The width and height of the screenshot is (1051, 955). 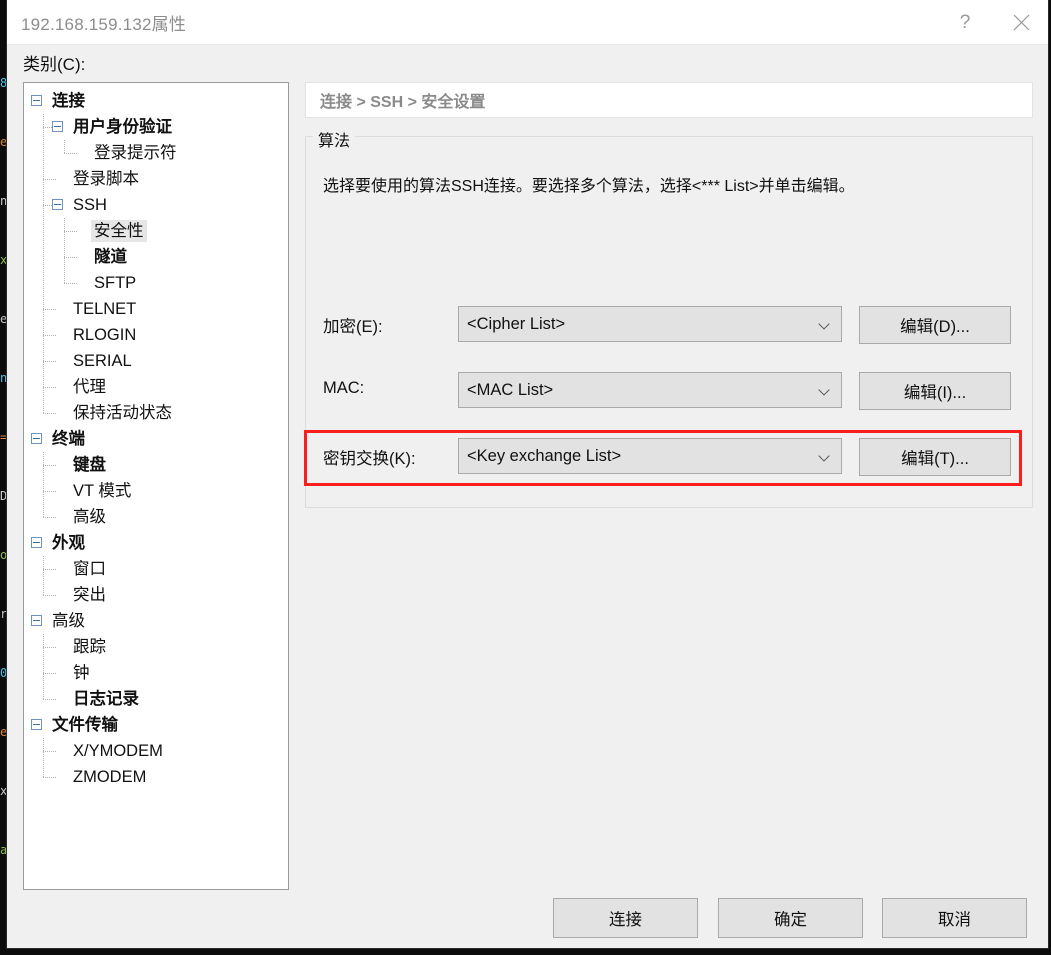 I want to click on tree-item-22: 钟, so click(x=156, y=673).